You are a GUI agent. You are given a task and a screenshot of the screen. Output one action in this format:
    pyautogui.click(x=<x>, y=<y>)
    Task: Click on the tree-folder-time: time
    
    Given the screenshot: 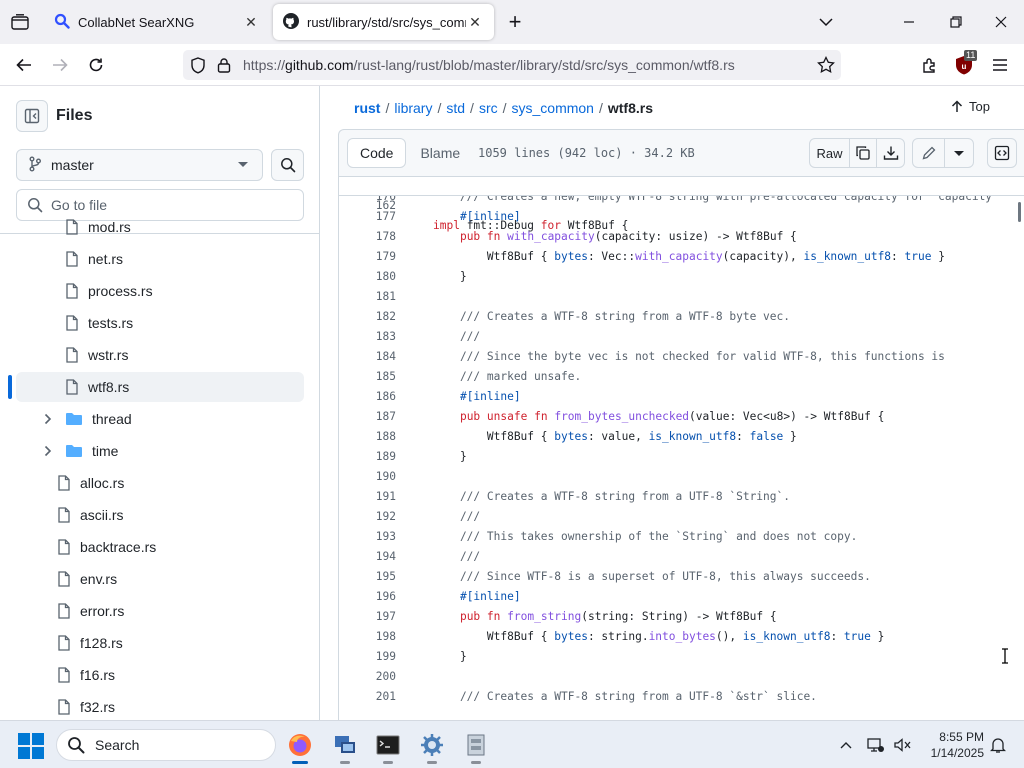 What is the action you would take?
    pyautogui.click(x=184, y=451)
    